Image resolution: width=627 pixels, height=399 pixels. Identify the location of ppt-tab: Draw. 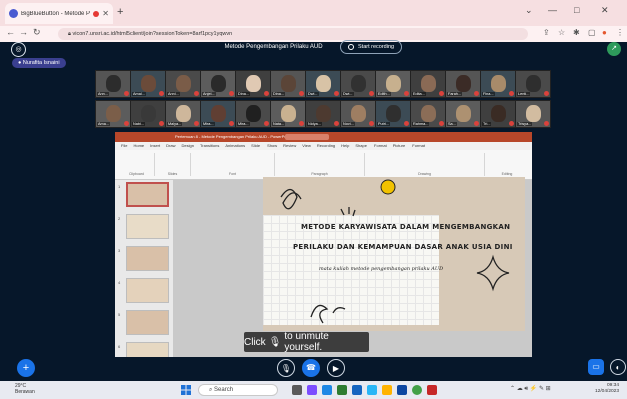
(170, 145).